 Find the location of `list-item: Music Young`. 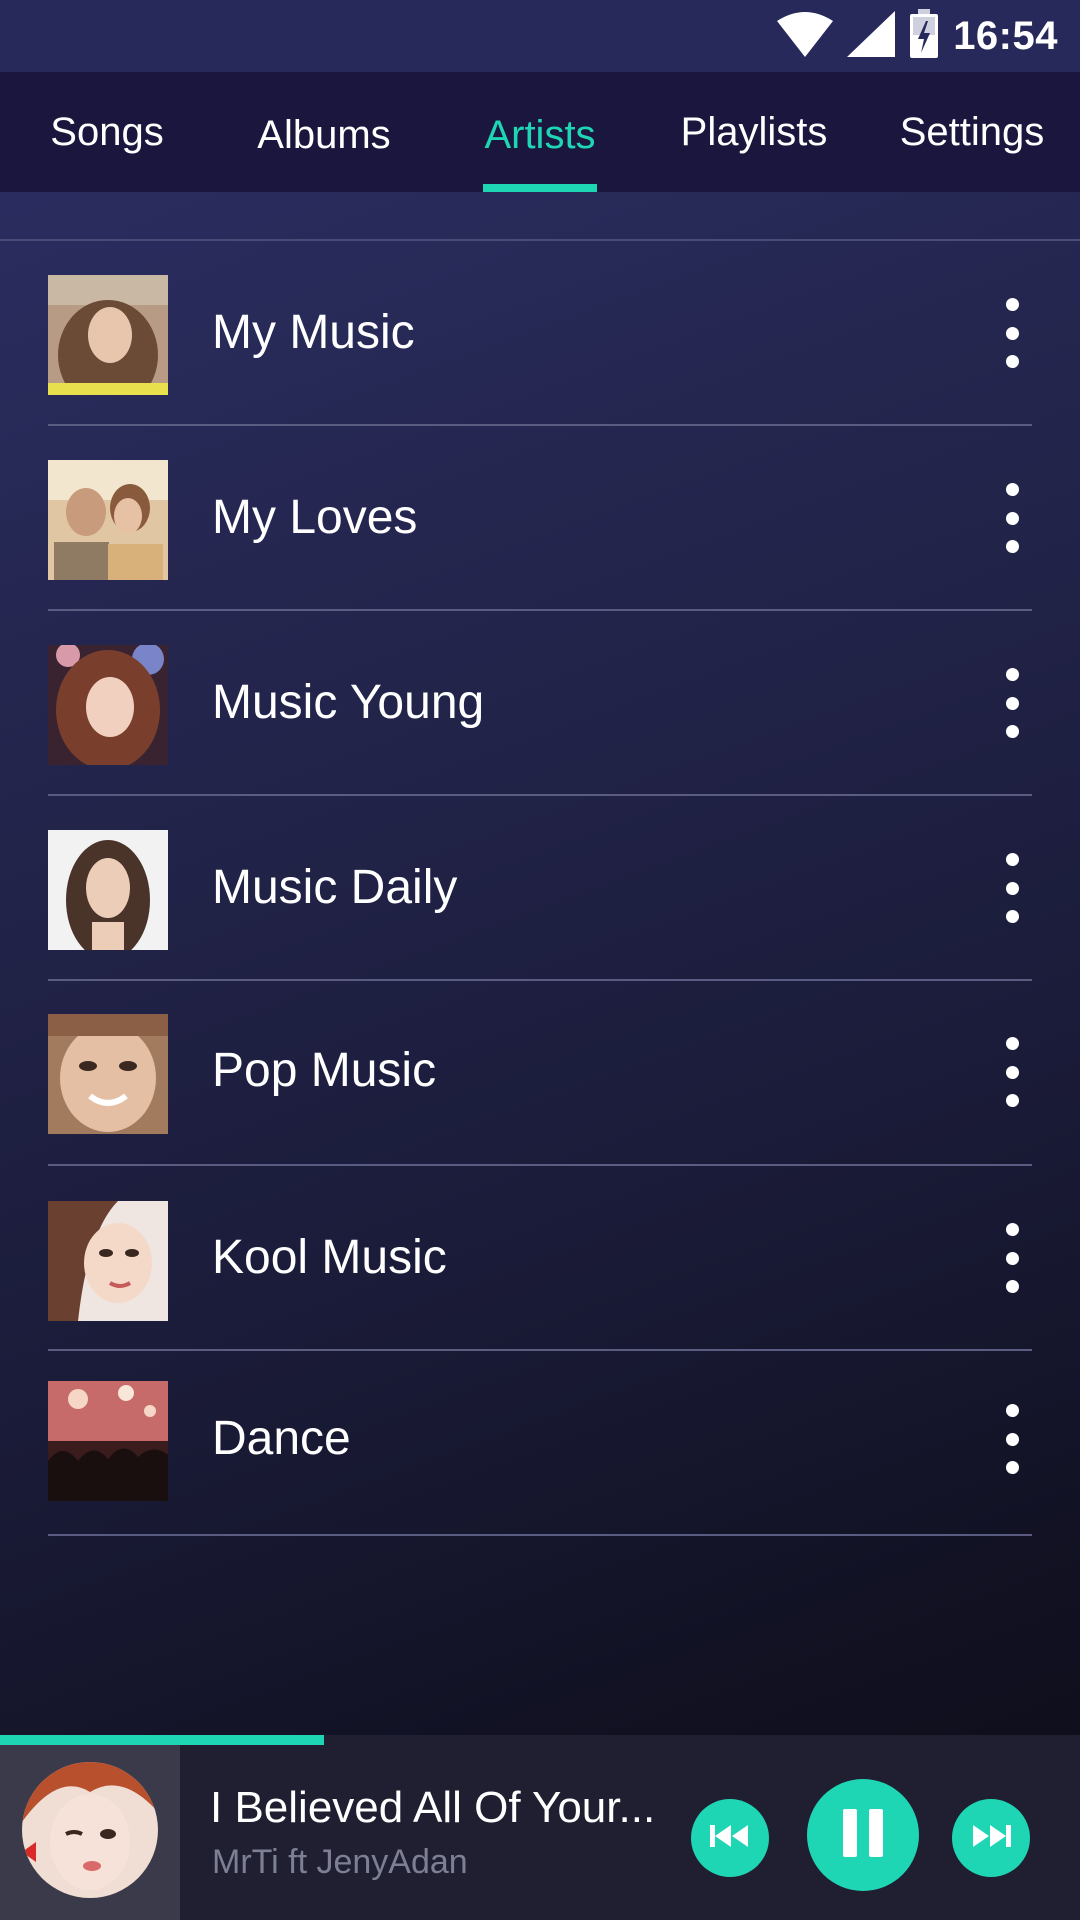

list-item: Music Young is located at coordinates (540, 703).